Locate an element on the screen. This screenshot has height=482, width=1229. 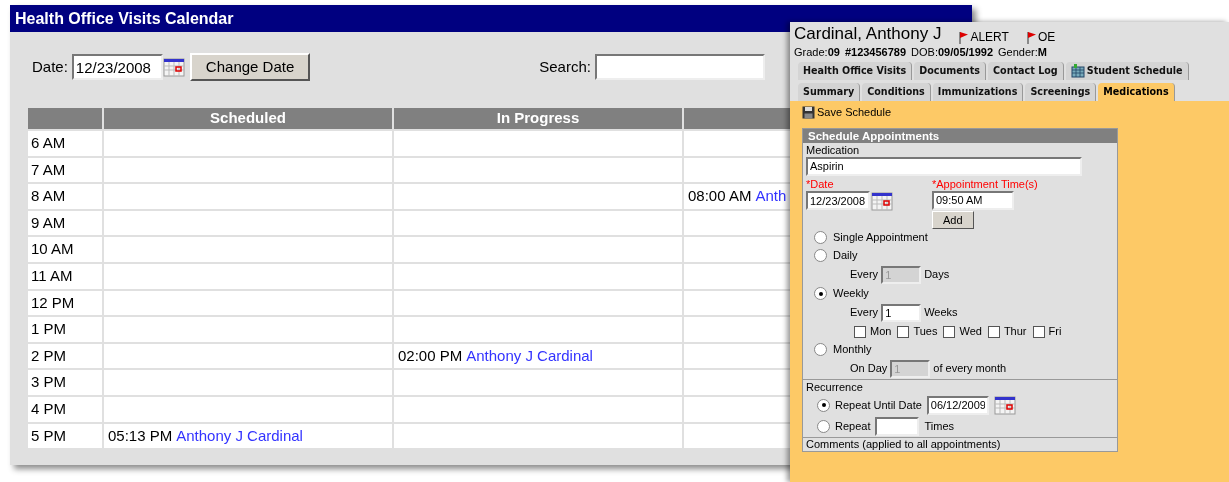
tab: Documents is located at coordinates (950, 71).